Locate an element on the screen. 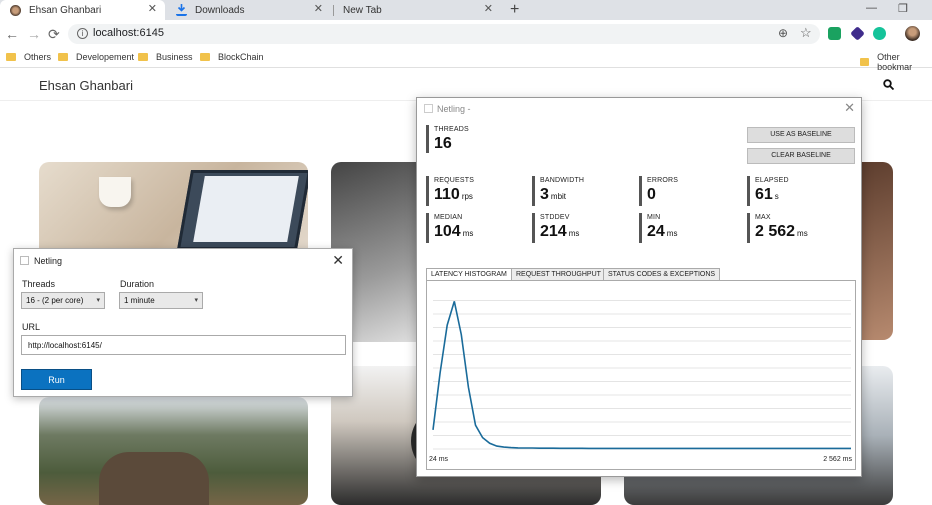 The height and width of the screenshot is (505, 932). bookmark-blockchain: BlockChain is located at coordinates (232, 57).